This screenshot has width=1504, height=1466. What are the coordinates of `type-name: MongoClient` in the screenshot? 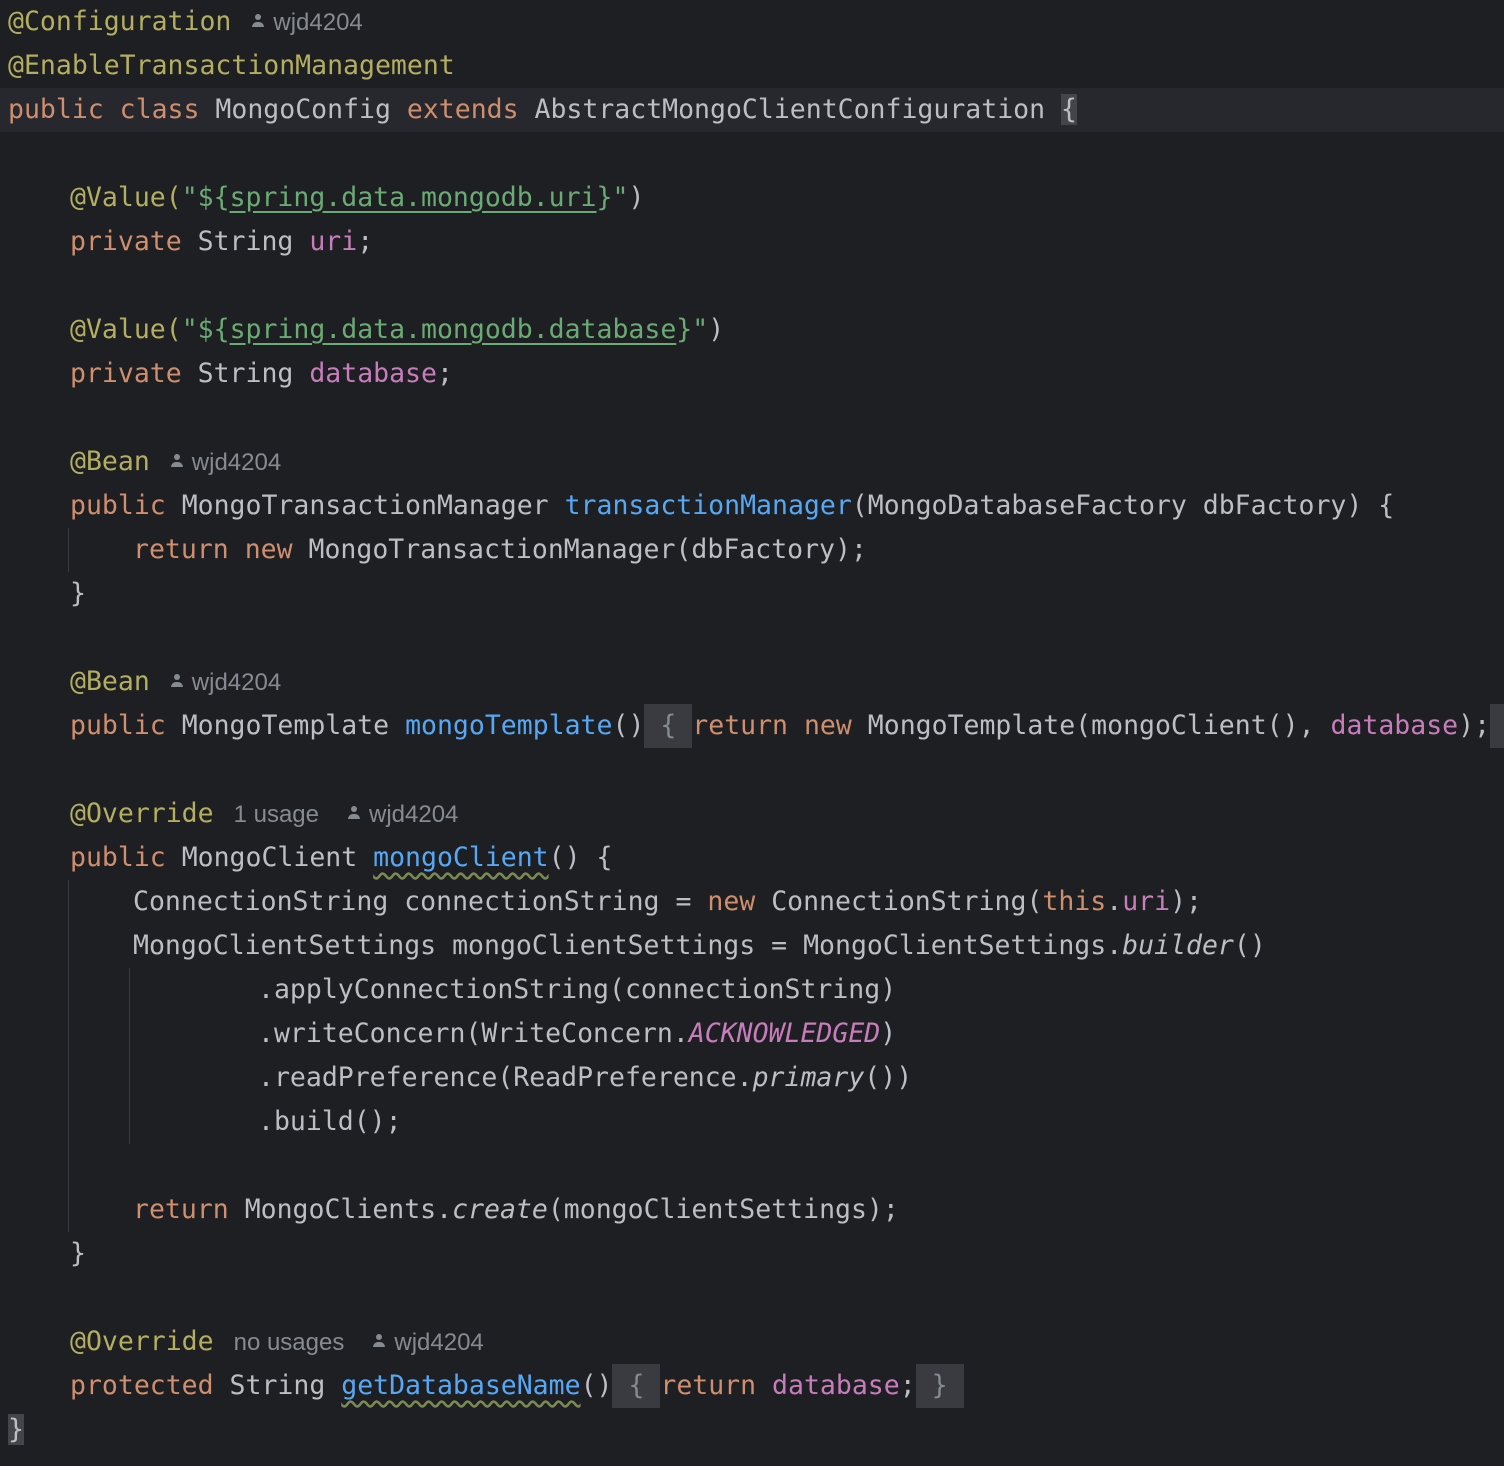 It's located at (277, 857).